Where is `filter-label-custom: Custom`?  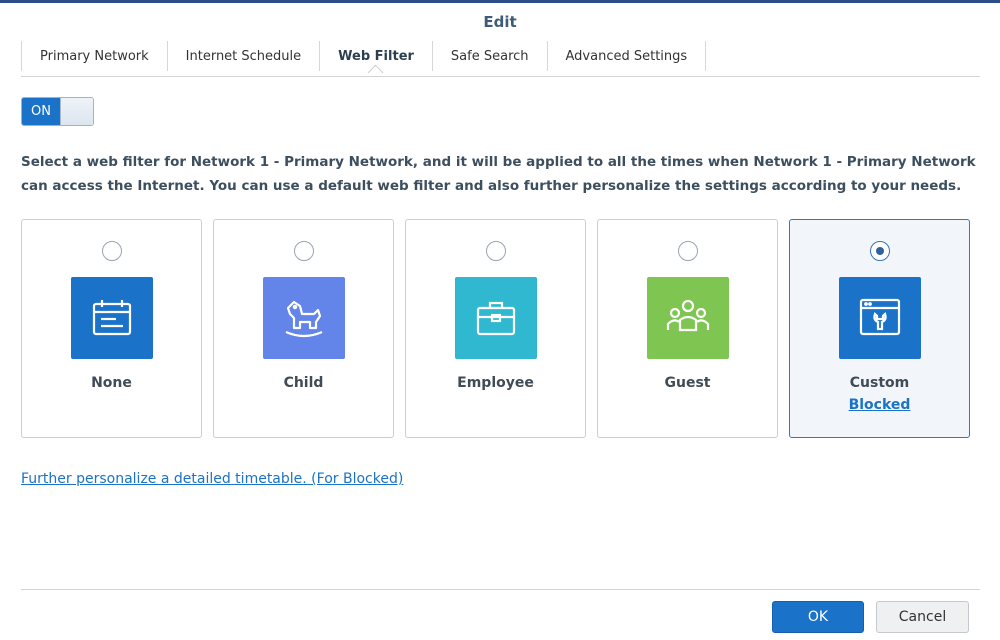 filter-label-custom: Custom is located at coordinates (879, 383).